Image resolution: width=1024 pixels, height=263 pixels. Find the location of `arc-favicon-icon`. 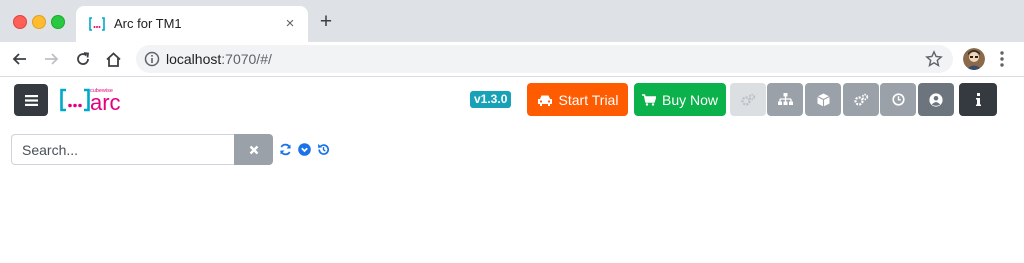

arc-favicon-icon is located at coordinates (97, 24).